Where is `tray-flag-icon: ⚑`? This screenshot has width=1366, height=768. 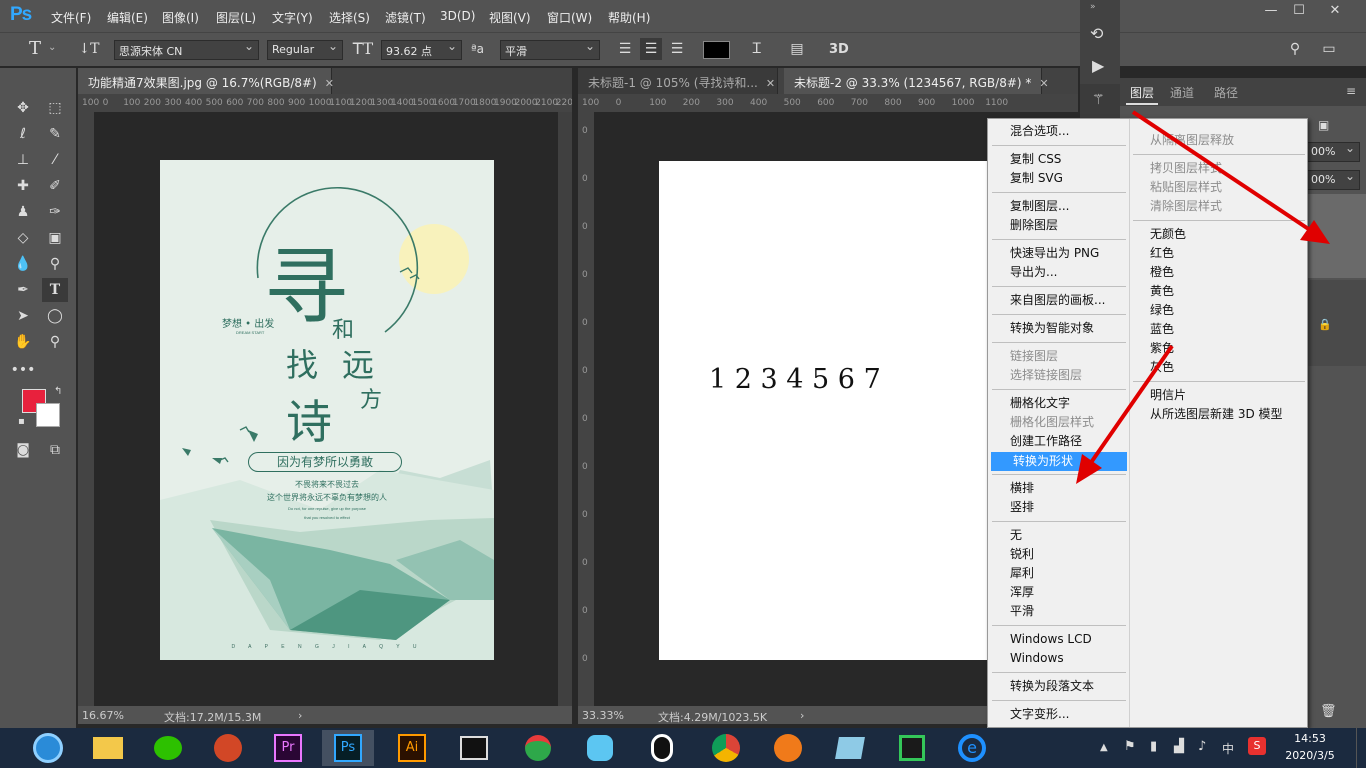
tray-flag-icon: ⚑ is located at coordinates (1130, 746).